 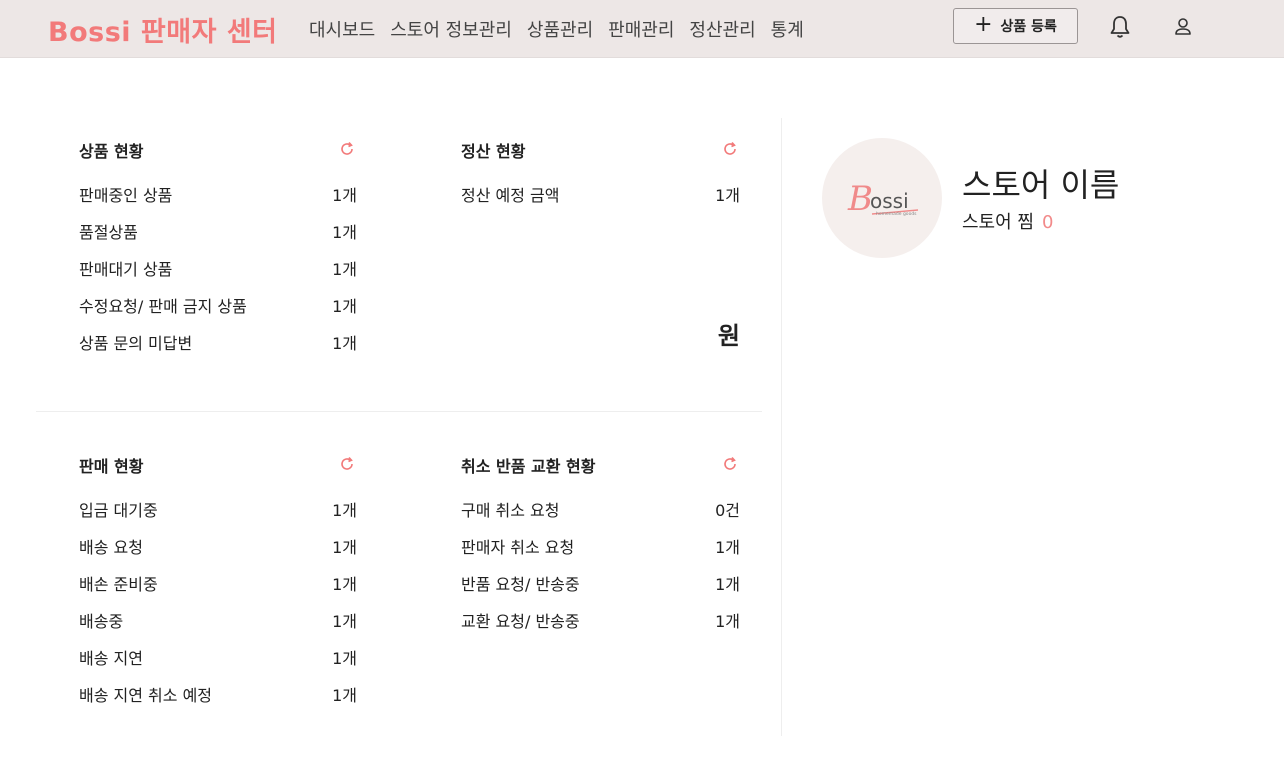 I want to click on nav-statistics: 통계, so click(x=787, y=29).